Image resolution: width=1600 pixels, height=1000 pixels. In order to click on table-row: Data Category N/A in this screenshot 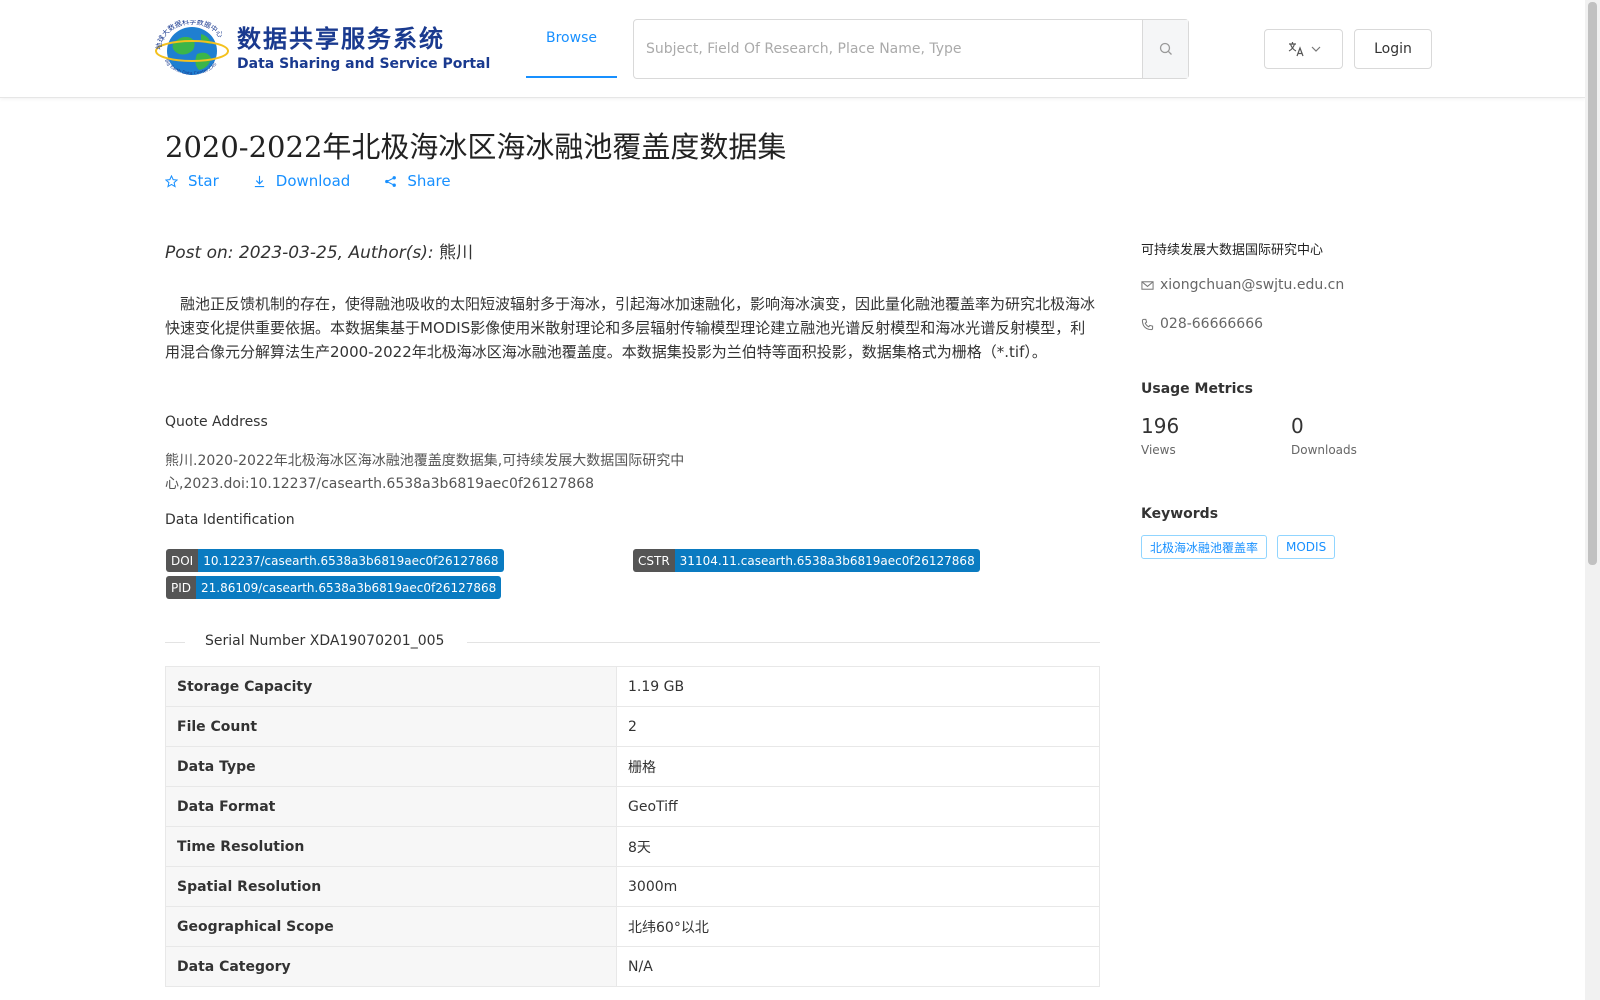, I will do `click(632, 966)`.